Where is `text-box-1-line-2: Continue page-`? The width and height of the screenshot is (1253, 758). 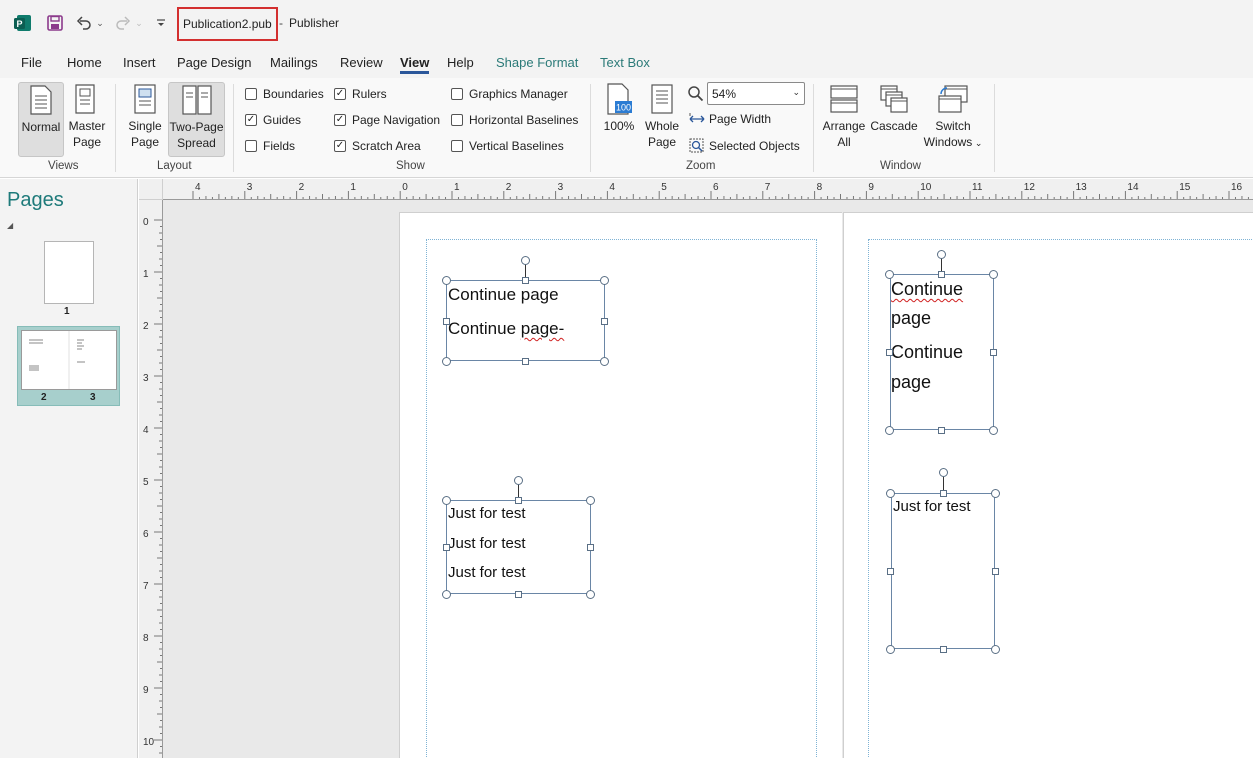
text-box-1-line-2: Continue page- is located at coordinates (506, 329).